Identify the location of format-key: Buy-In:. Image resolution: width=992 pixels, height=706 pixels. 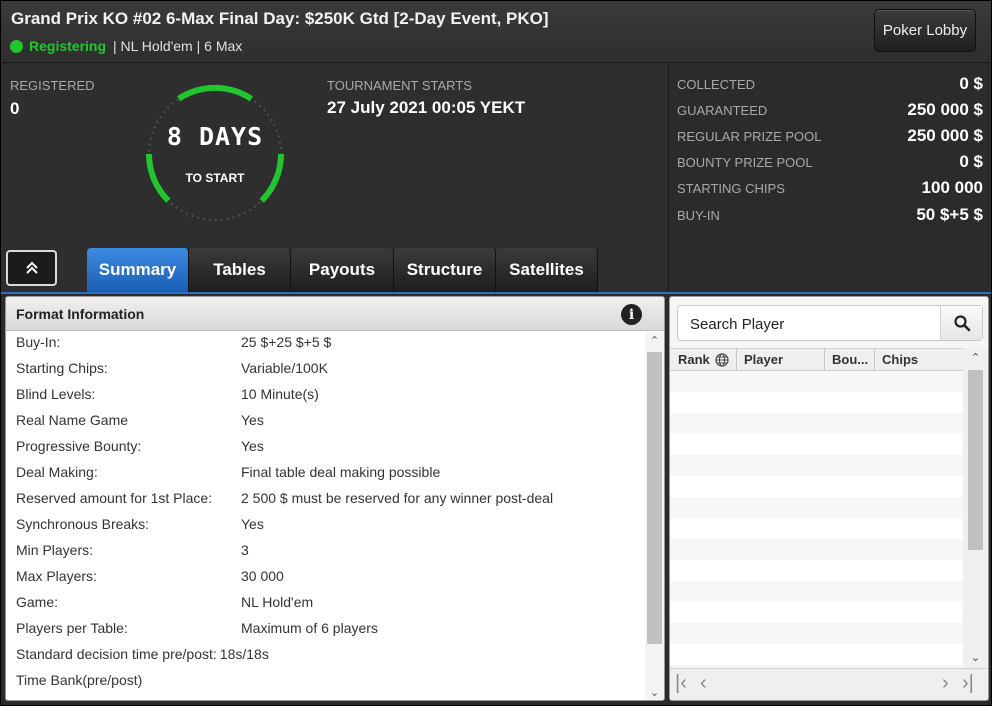
(38, 342).